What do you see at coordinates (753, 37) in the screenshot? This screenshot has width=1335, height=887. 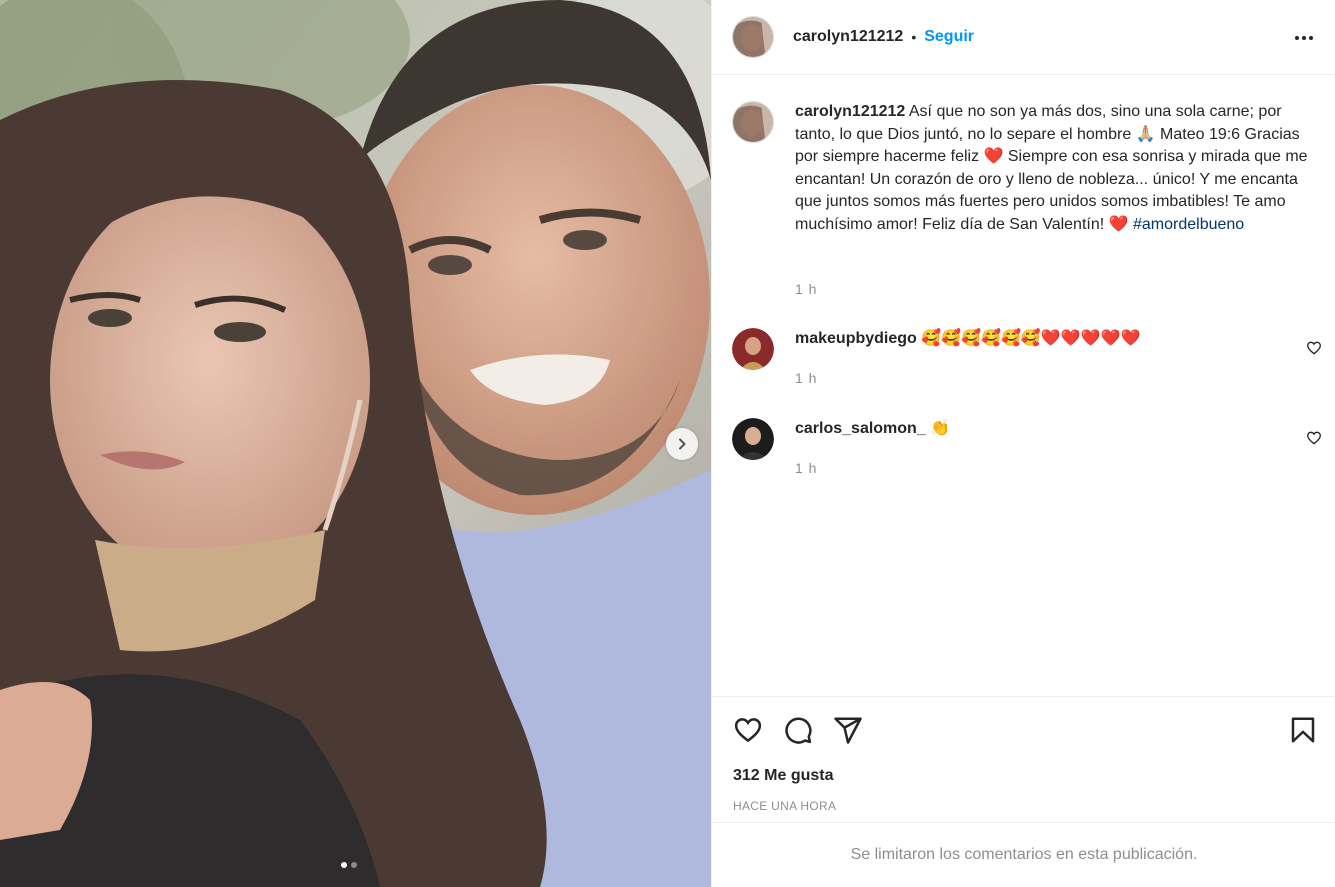 I see `author-avatar` at bounding box center [753, 37].